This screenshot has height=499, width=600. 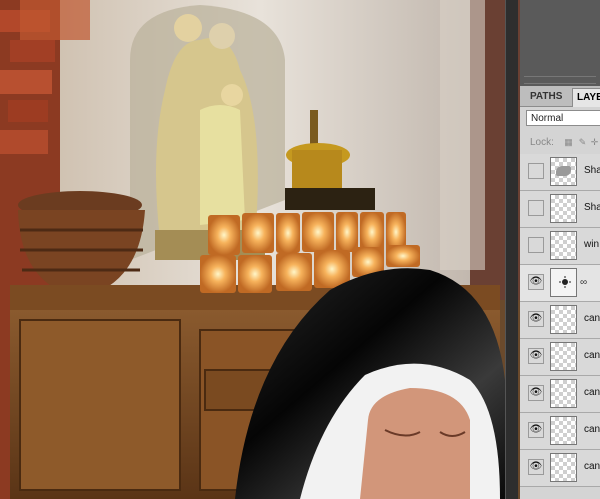 I want to click on panel-grip, so click(x=560, y=80).